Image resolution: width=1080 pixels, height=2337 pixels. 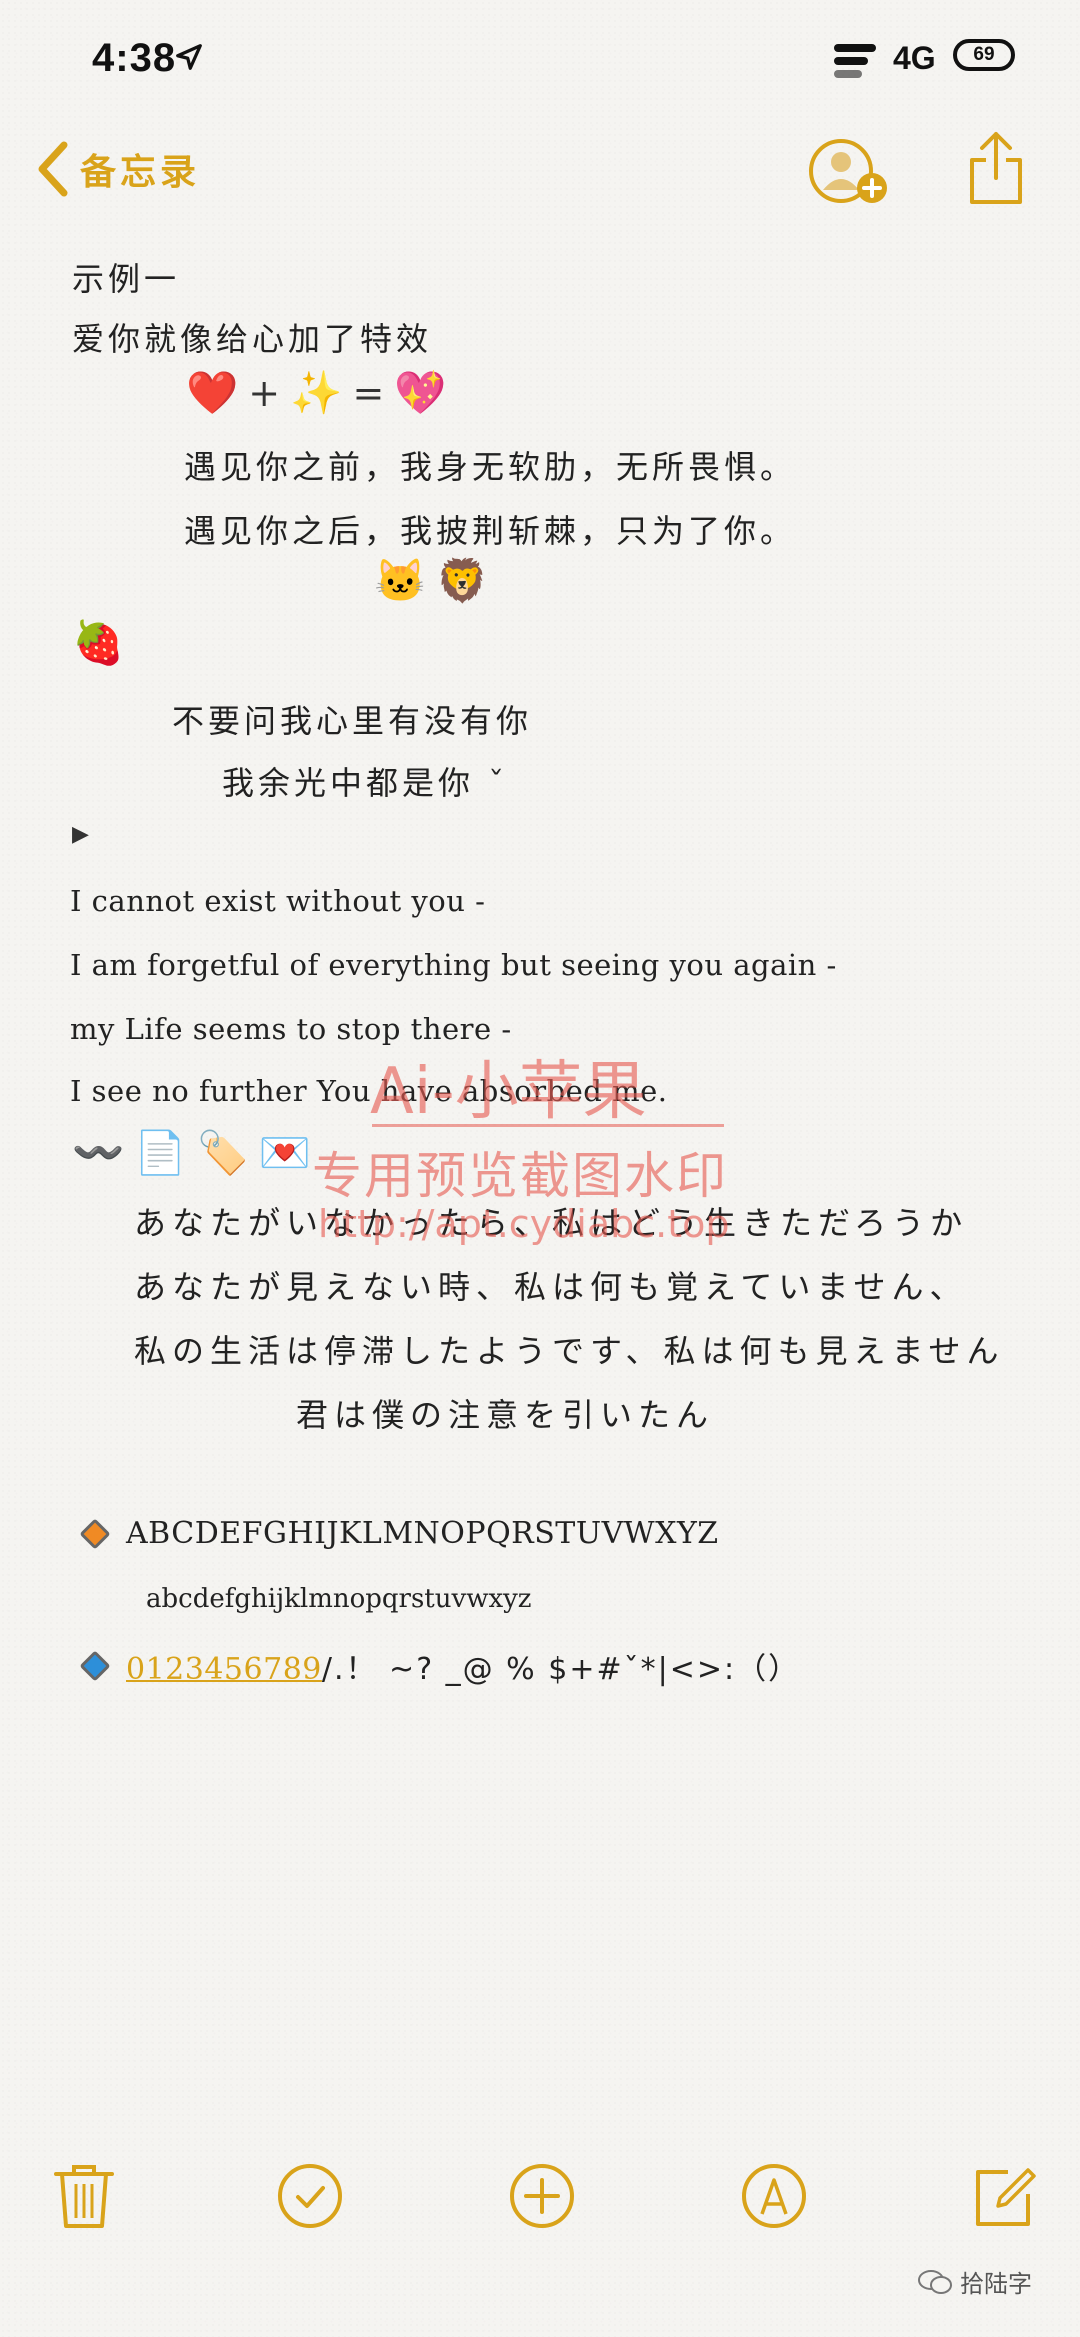 What do you see at coordinates (855, 63) in the screenshot?
I see `signal-icon` at bounding box center [855, 63].